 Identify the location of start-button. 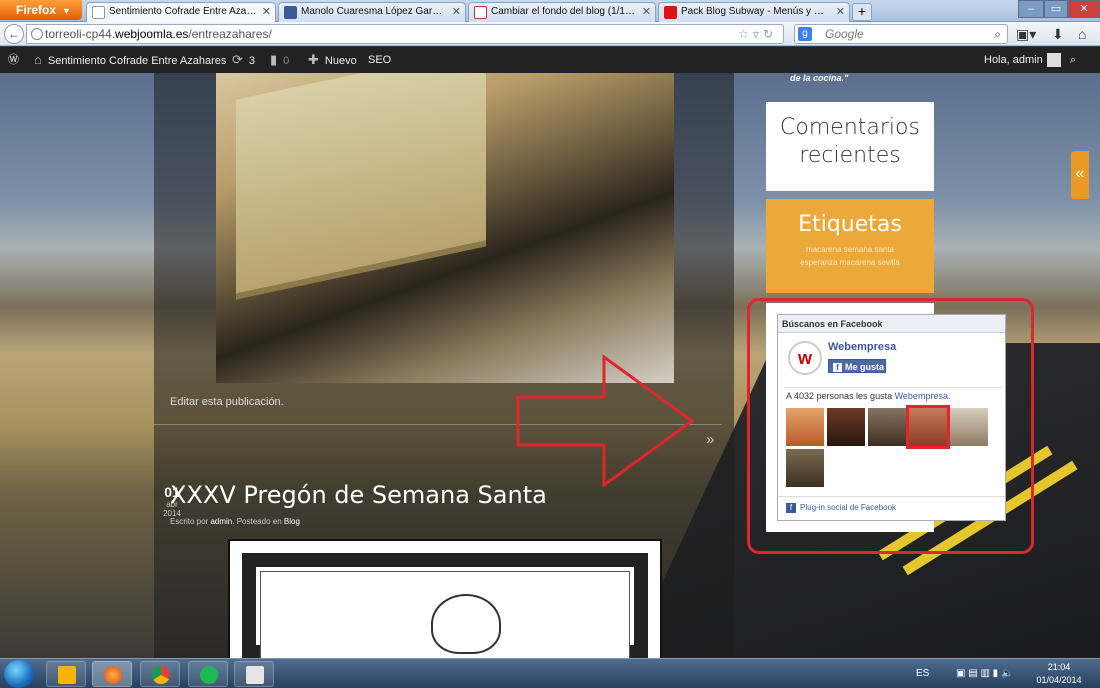
(19, 674).